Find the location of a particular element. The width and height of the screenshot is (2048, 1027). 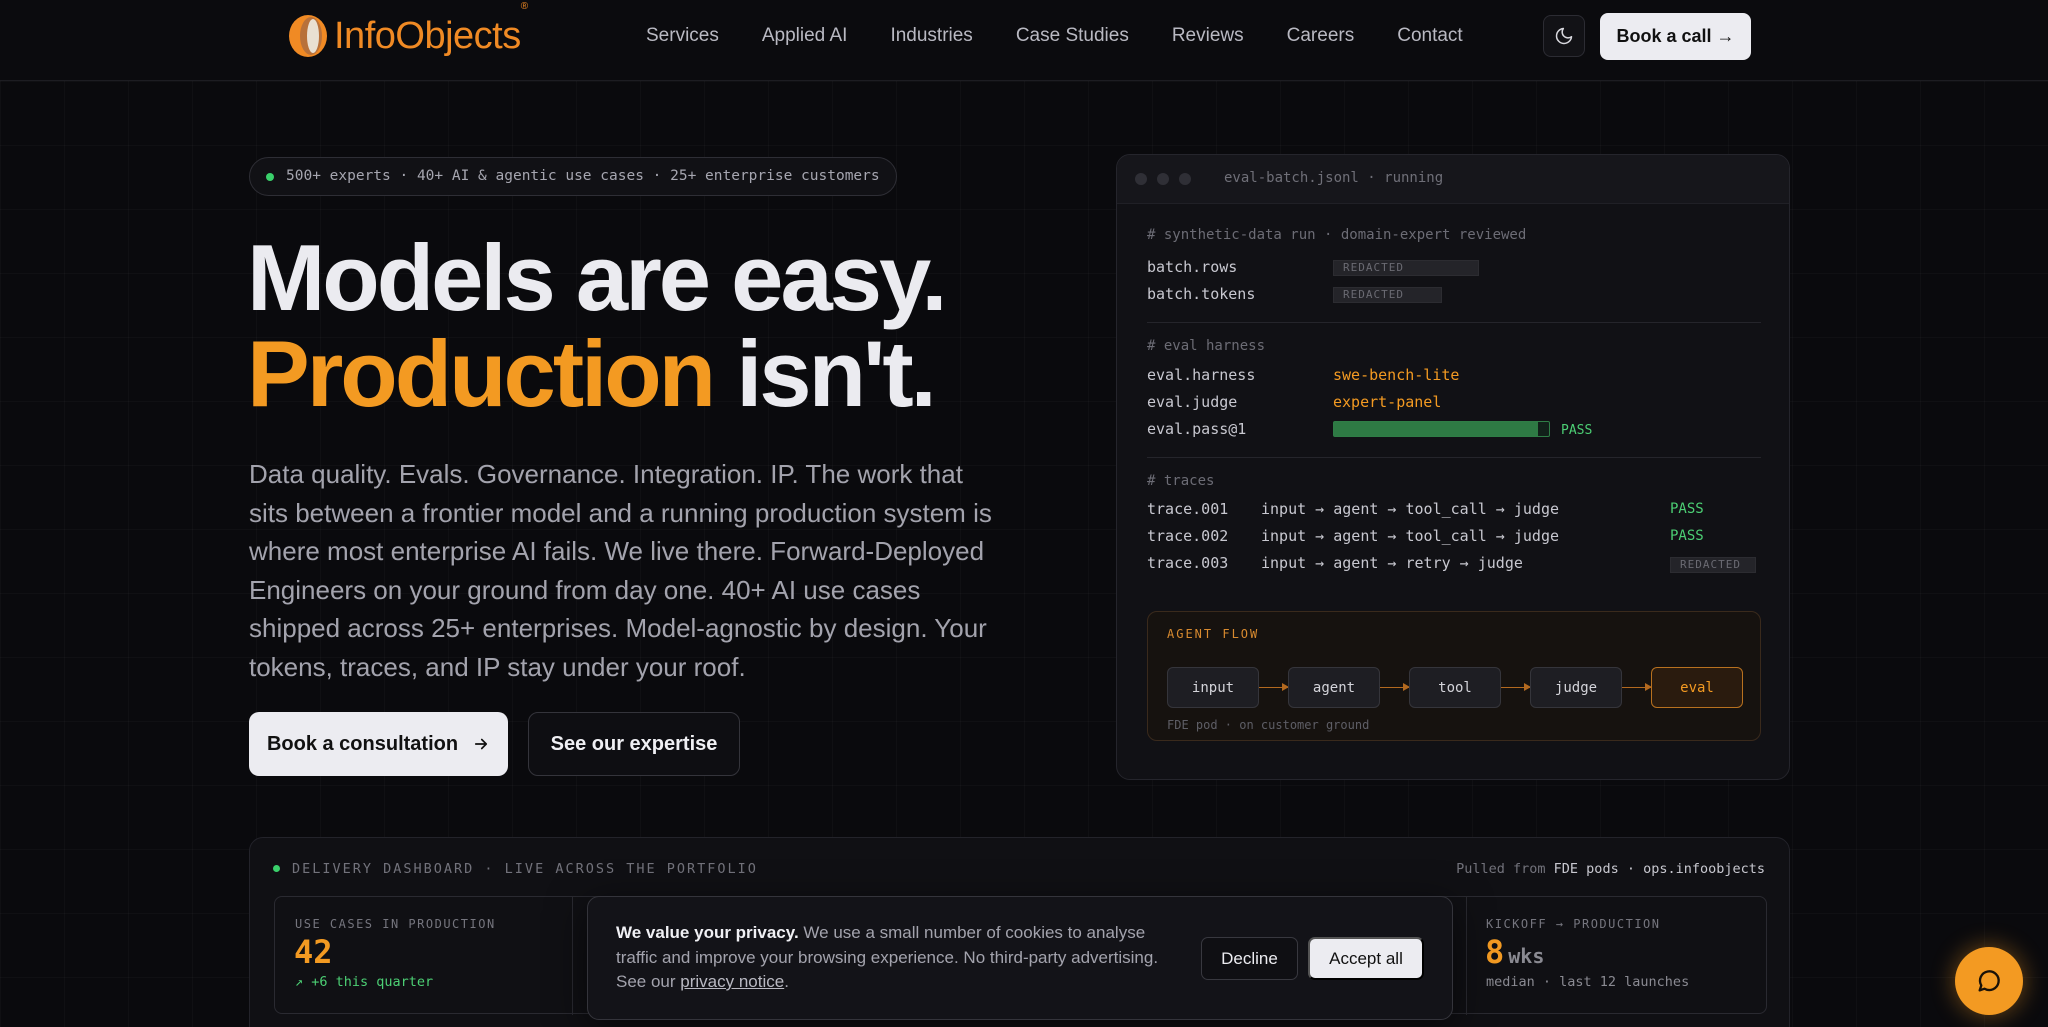

nav-link-services: Services is located at coordinates (682, 36).